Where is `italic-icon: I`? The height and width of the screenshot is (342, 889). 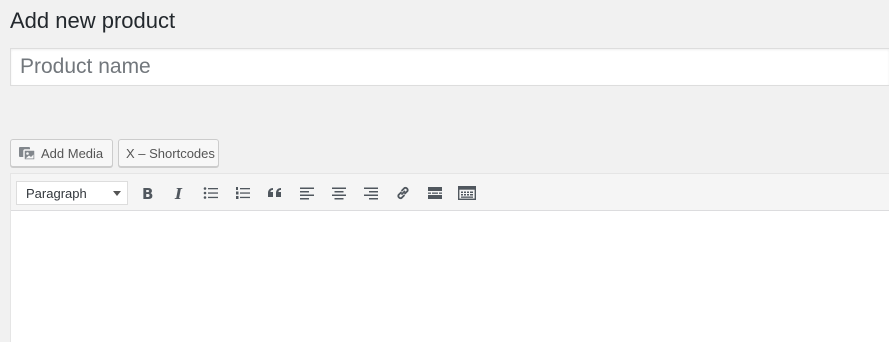
italic-icon: I is located at coordinates (178, 193).